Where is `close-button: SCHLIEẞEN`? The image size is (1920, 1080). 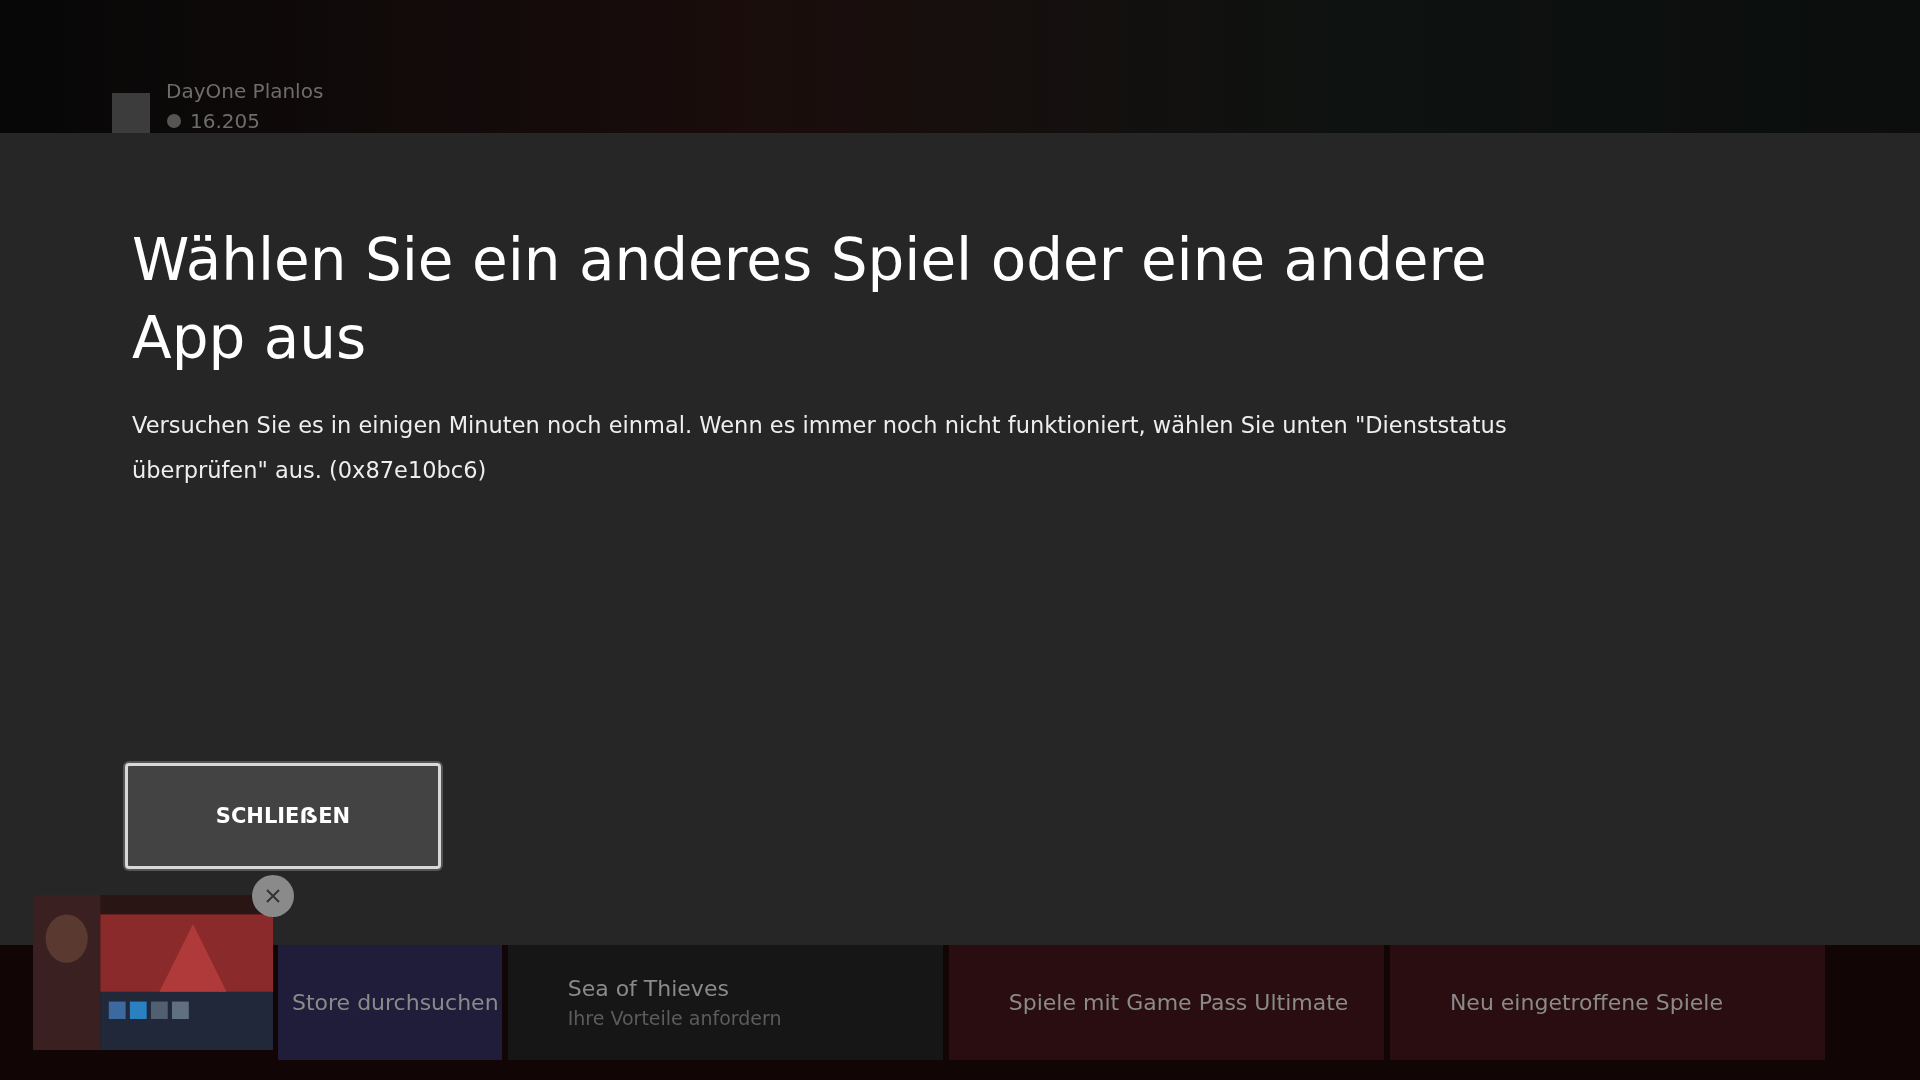 close-button: SCHLIEẞEN is located at coordinates (283, 816).